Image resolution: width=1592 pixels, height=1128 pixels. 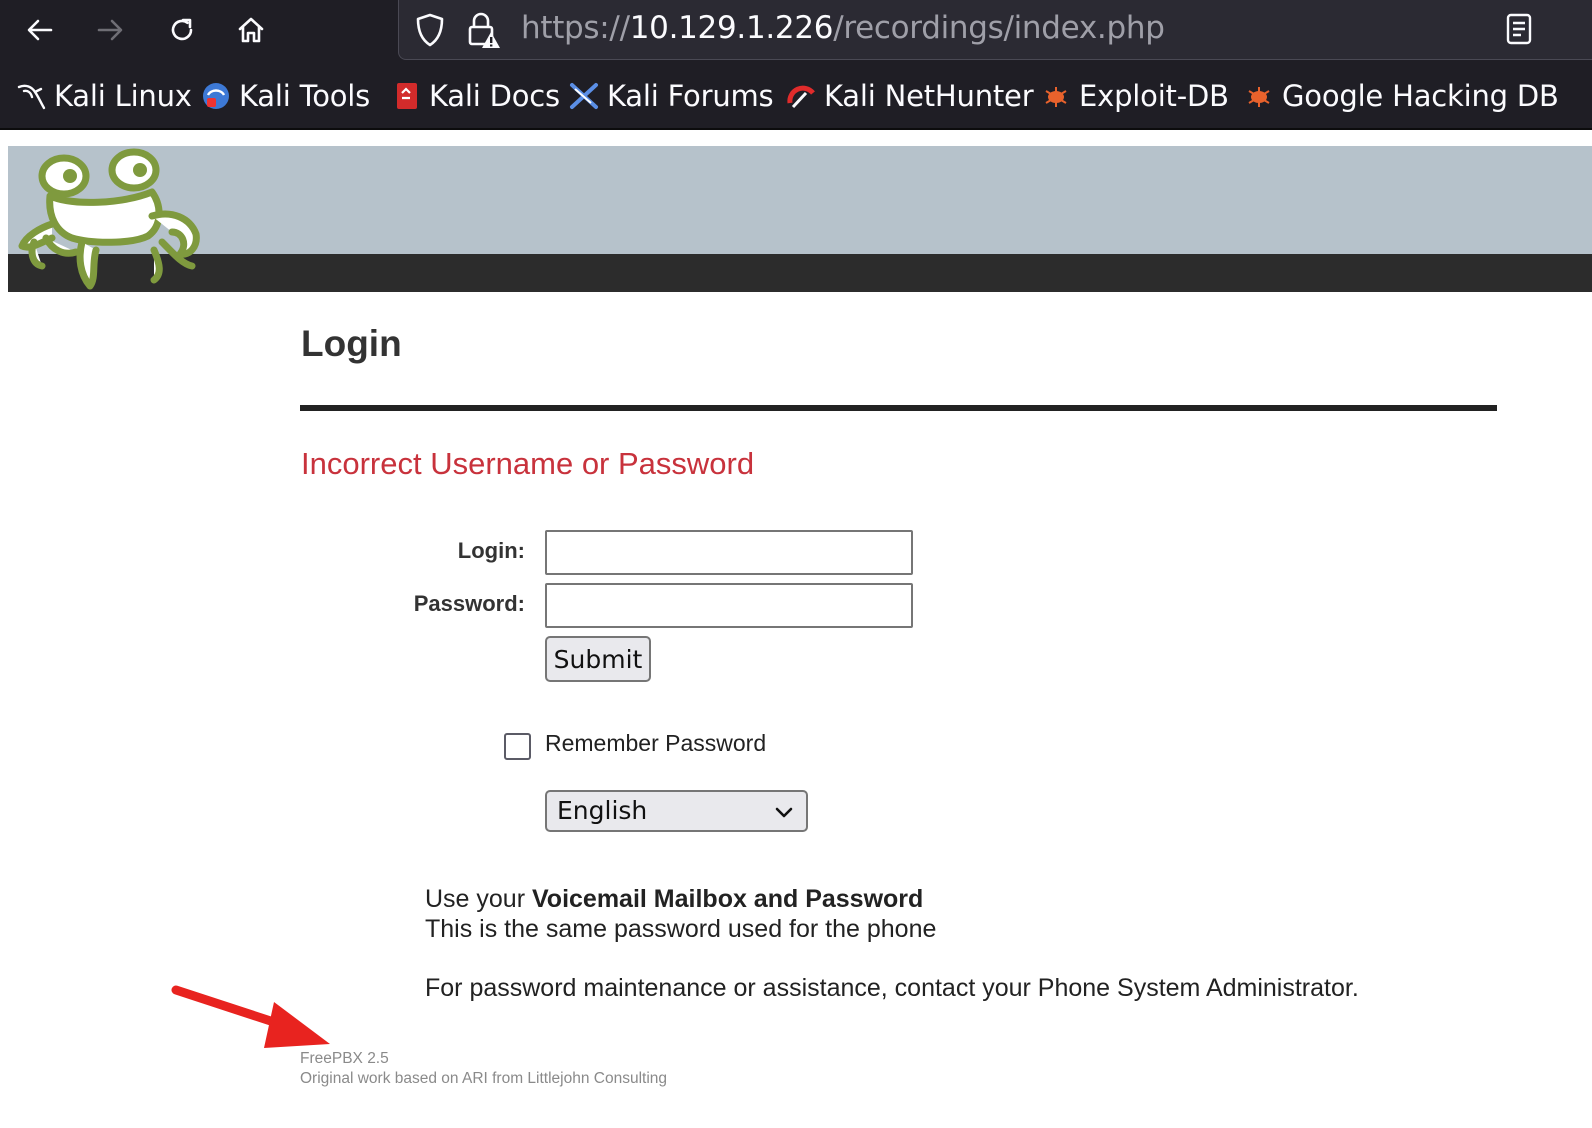 I want to click on page-title: Login, so click(x=351, y=343).